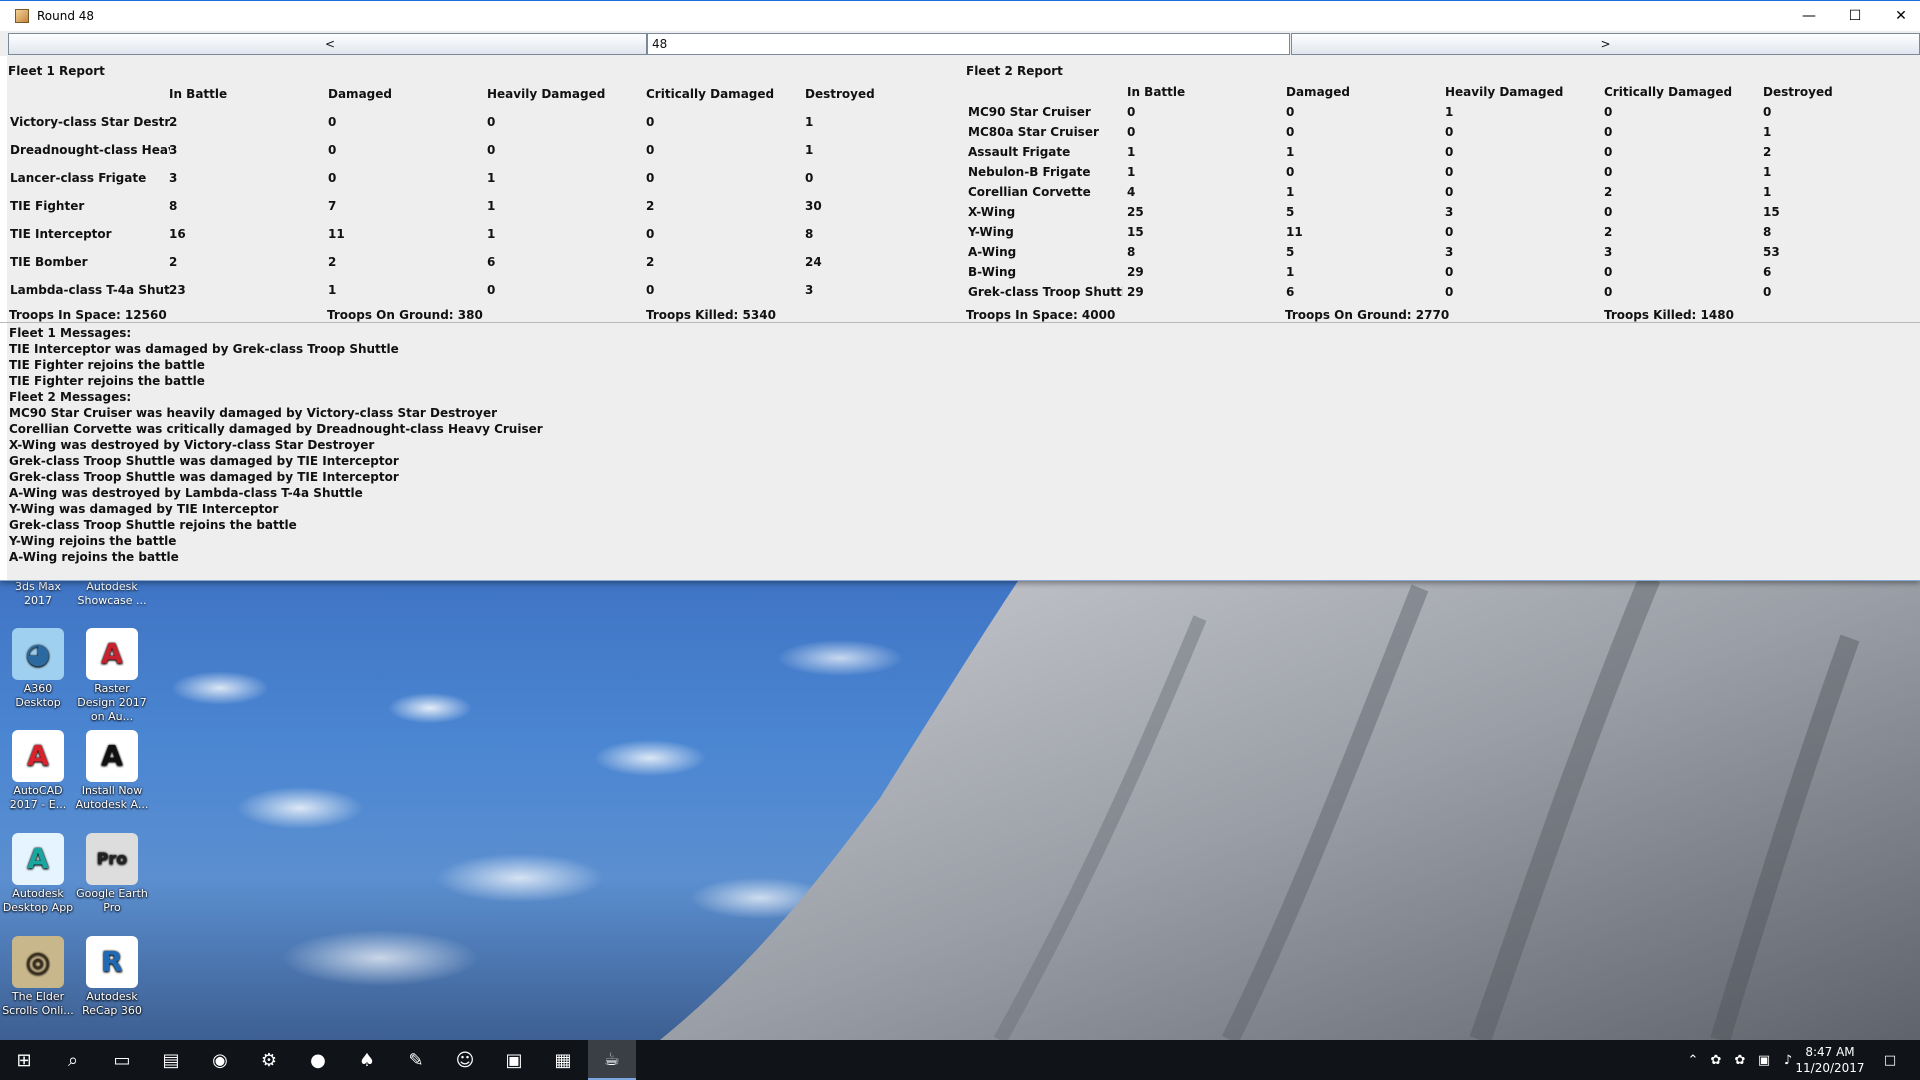 Image resolution: width=1920 pixels, height=1080 pixels. I want to click on skyrim-icon: ♠, so click(367, 1060).